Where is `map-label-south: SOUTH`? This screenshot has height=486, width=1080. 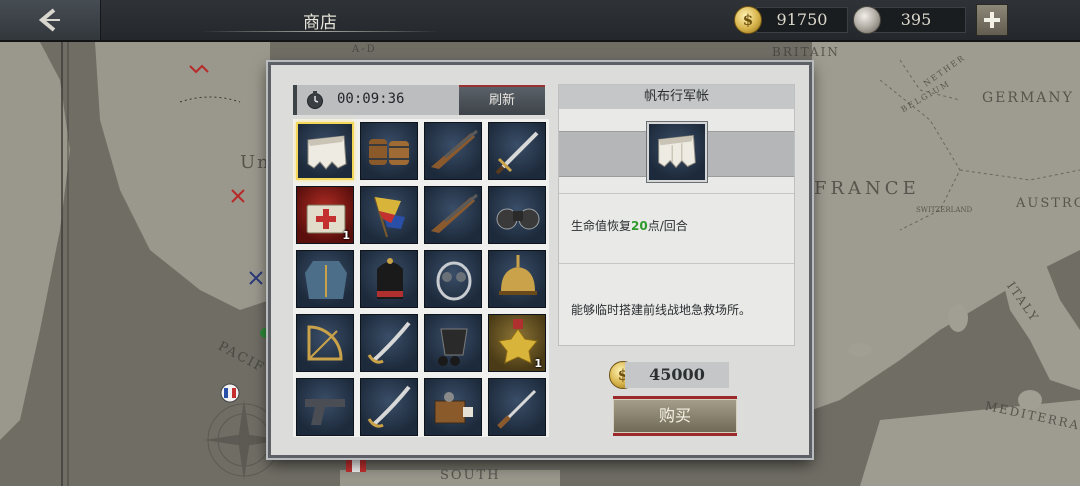
map-label-south: SOUTH is located at coordinates (470, 475).